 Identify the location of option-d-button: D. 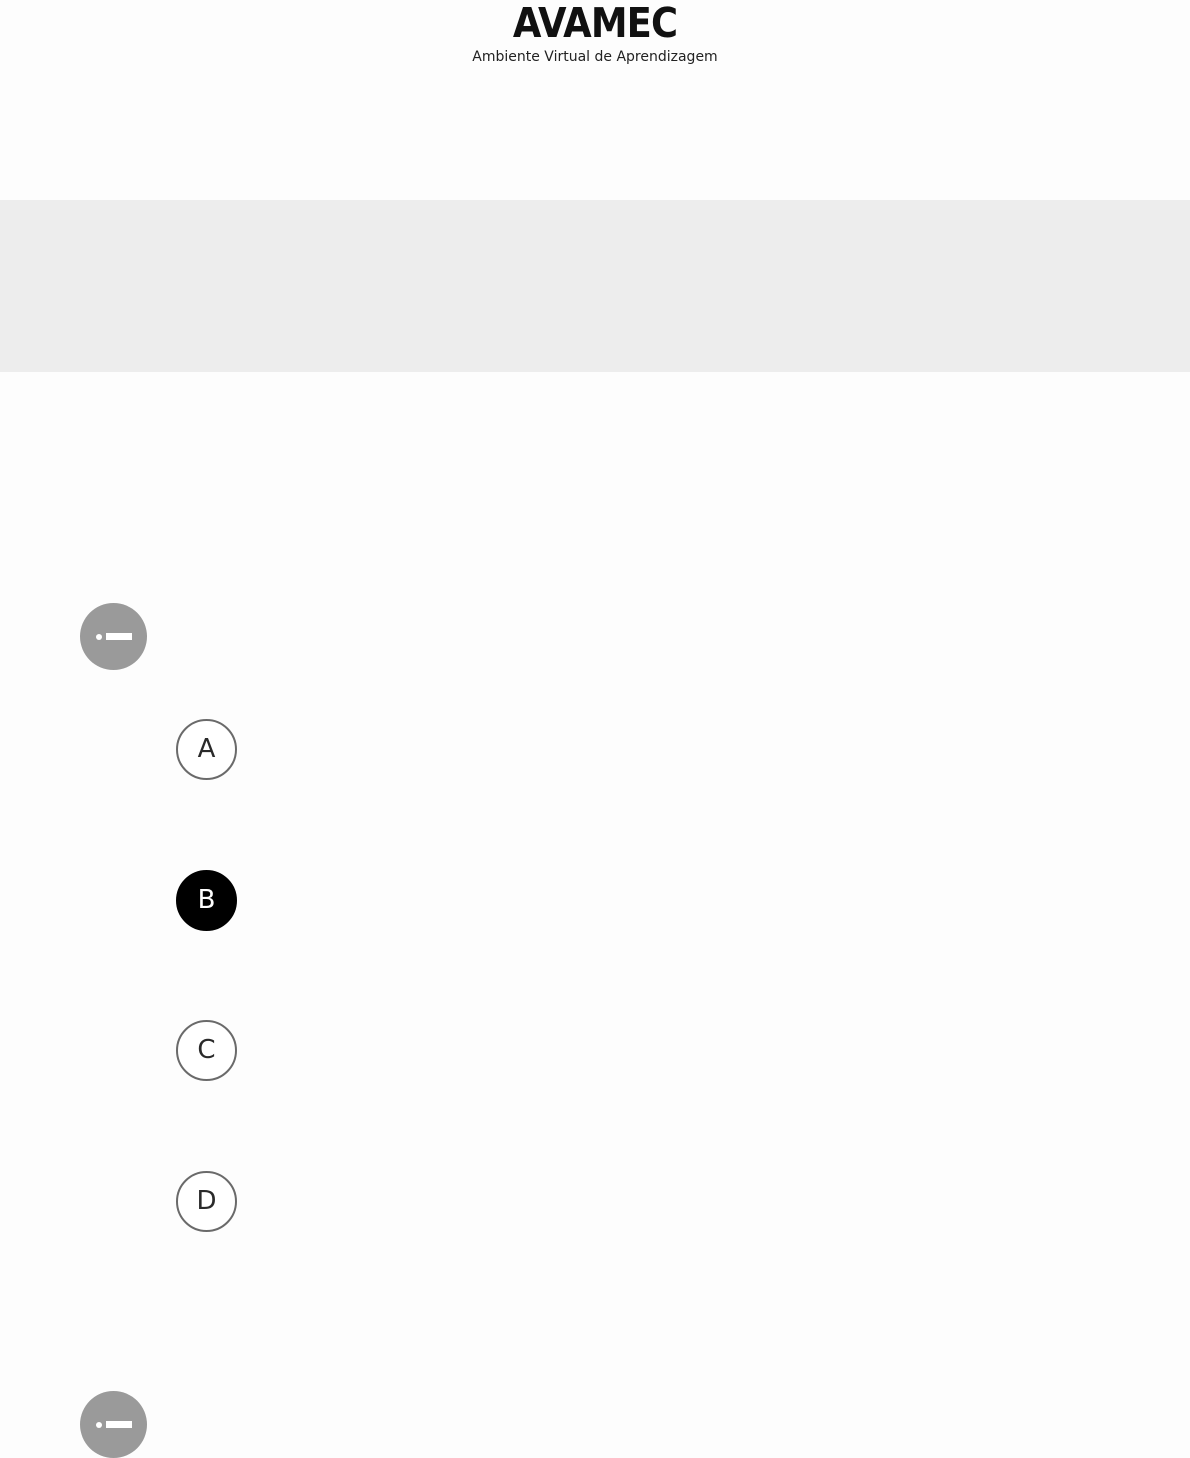
(206, 1201).